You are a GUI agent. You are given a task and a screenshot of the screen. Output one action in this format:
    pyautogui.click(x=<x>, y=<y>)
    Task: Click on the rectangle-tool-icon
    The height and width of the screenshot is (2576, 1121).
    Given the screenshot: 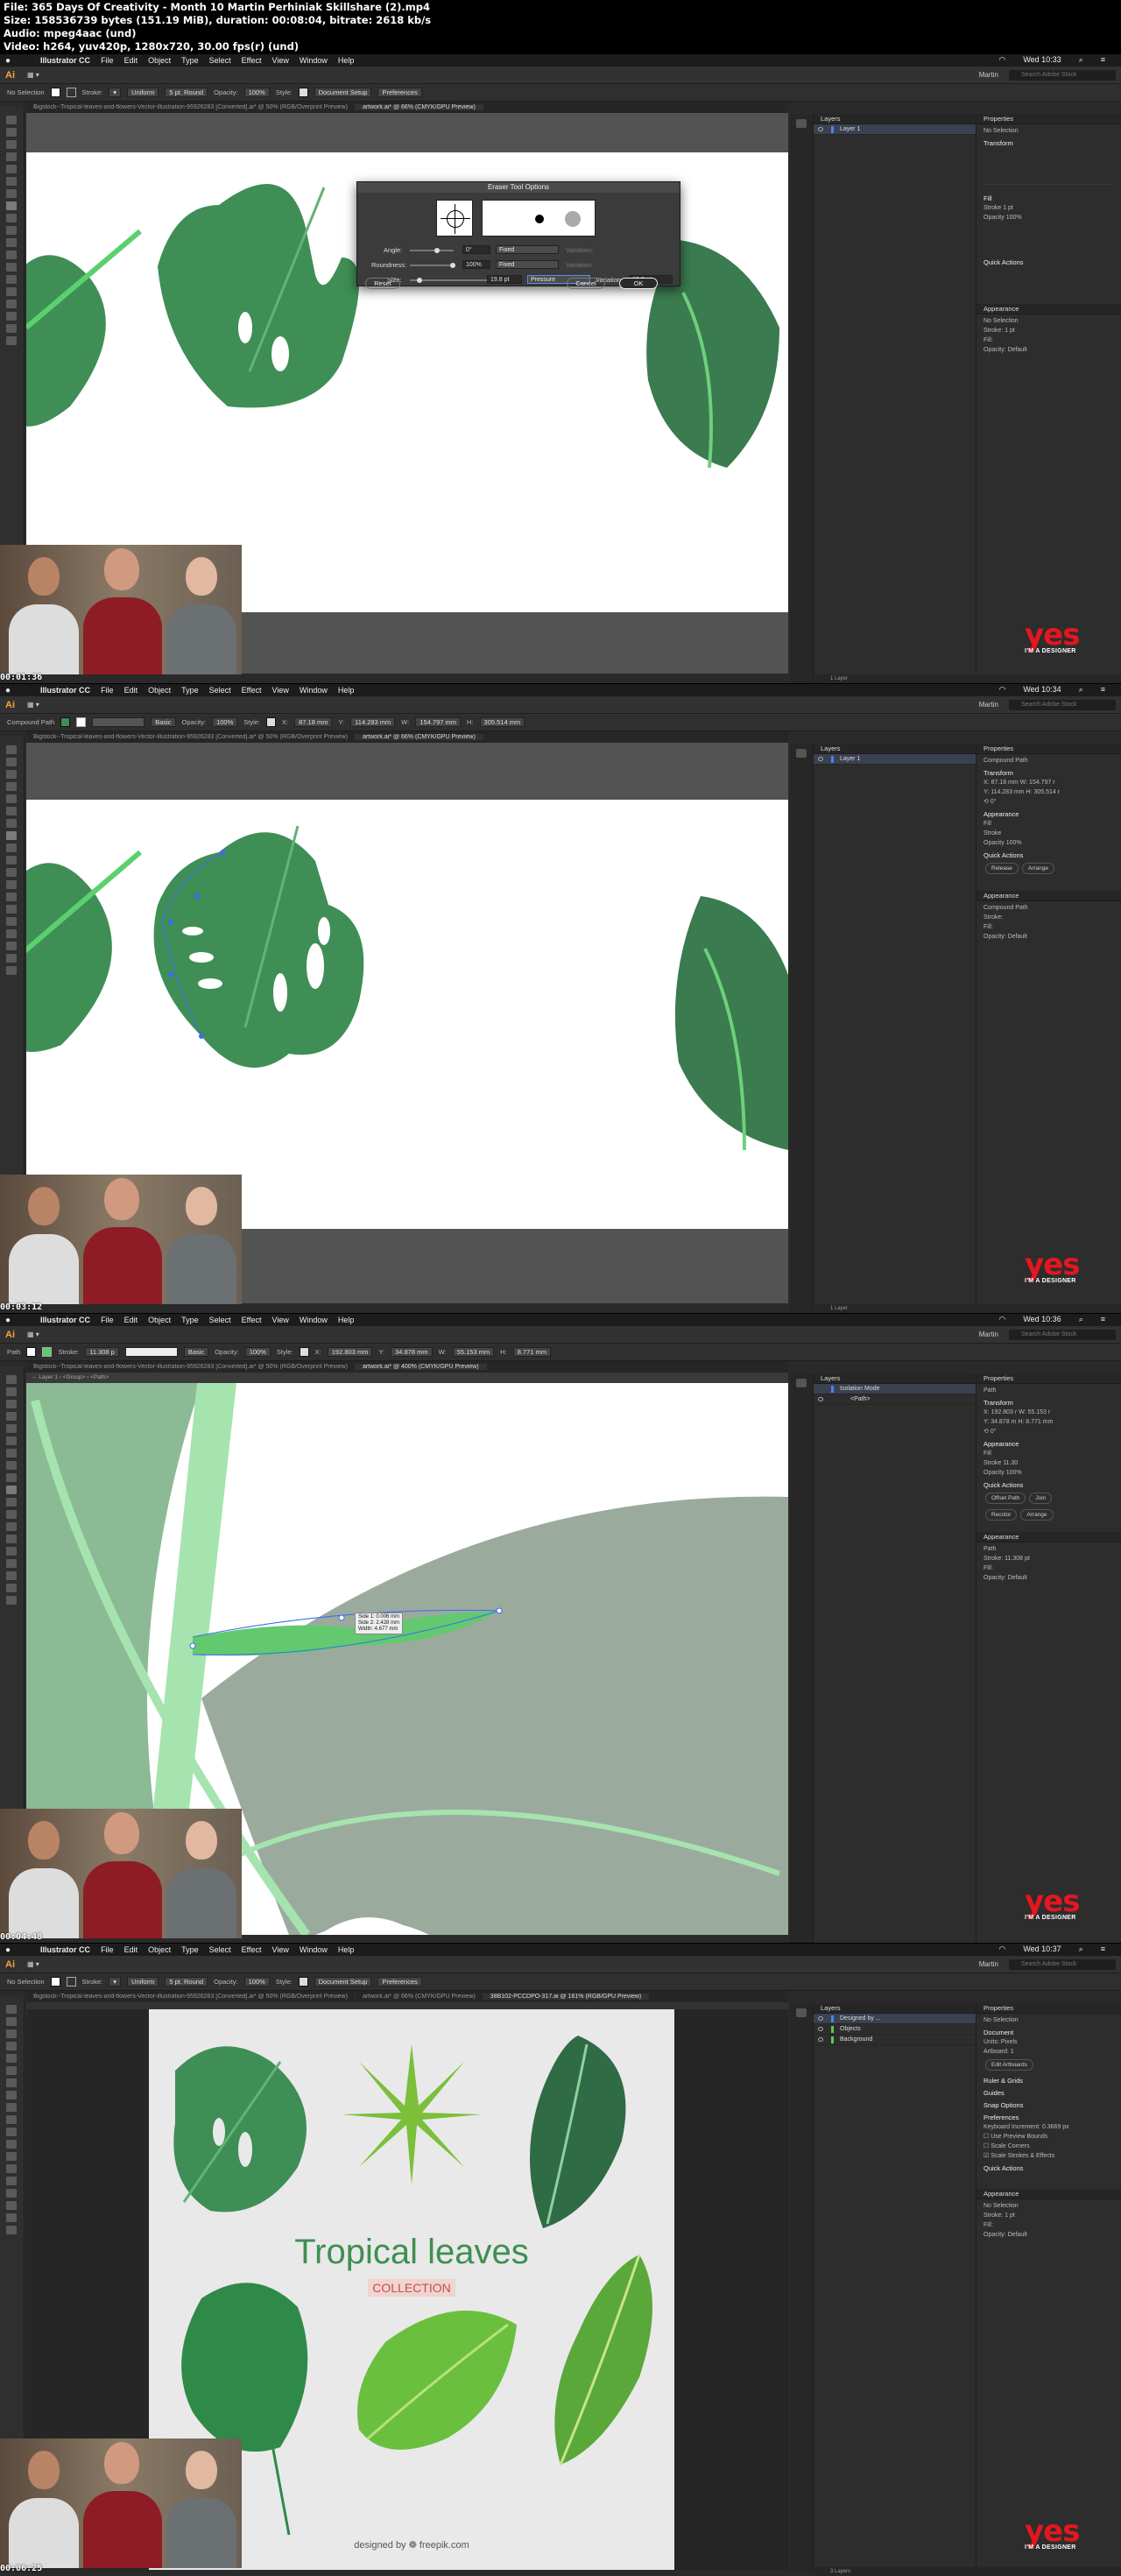 What is the action you would take?
    pyautogui.click(x=11, y=1453)
    